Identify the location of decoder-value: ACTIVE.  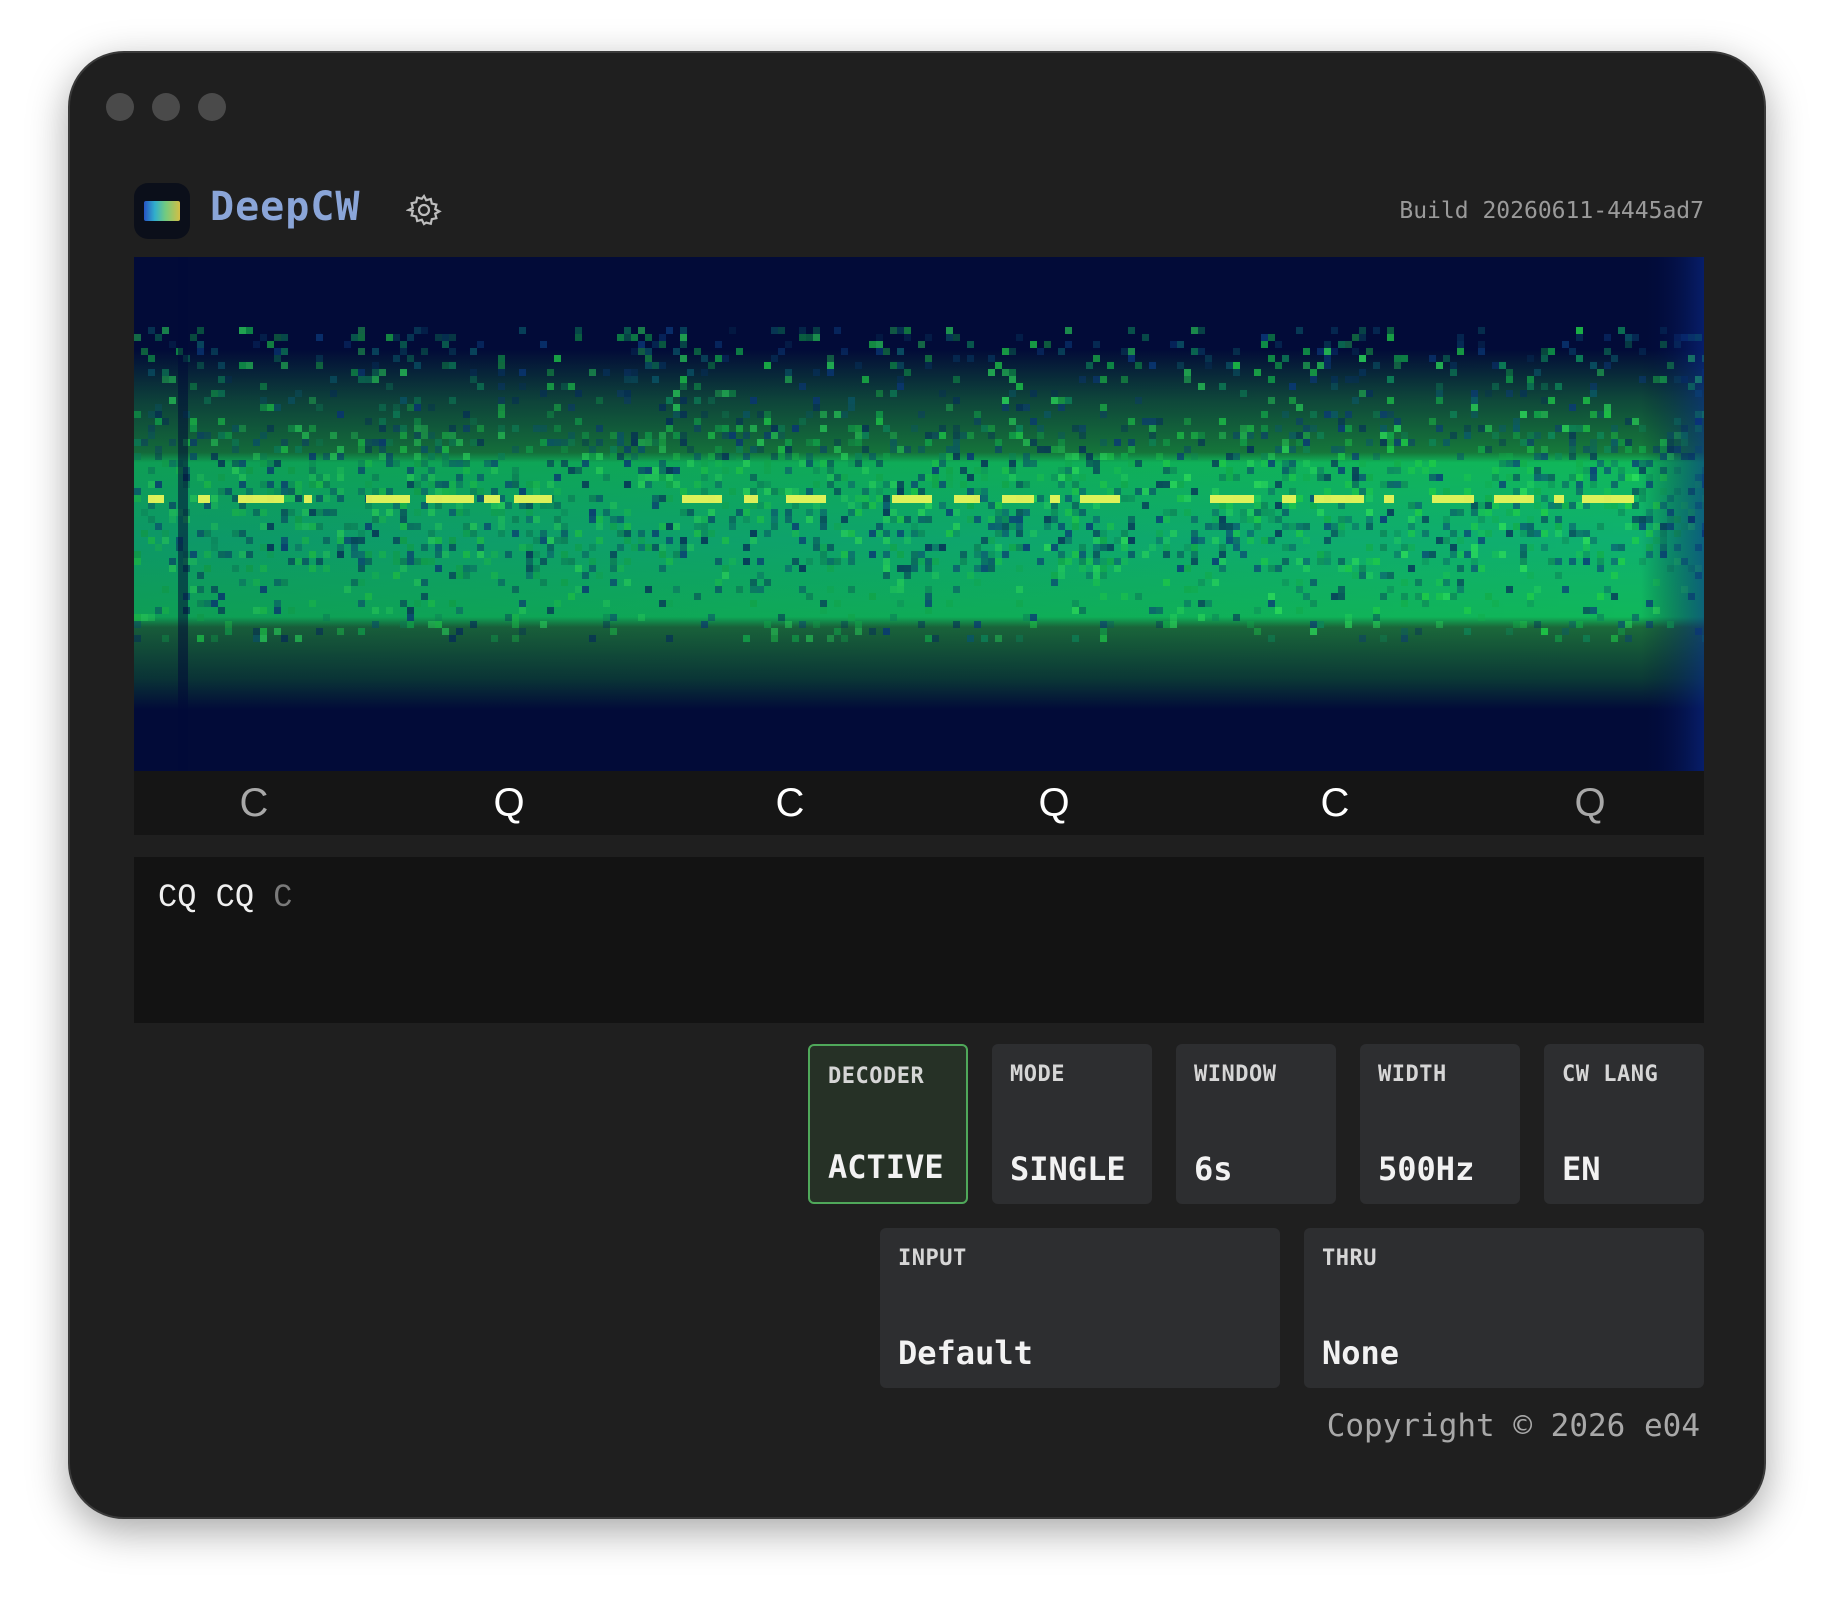
(886, 1167).